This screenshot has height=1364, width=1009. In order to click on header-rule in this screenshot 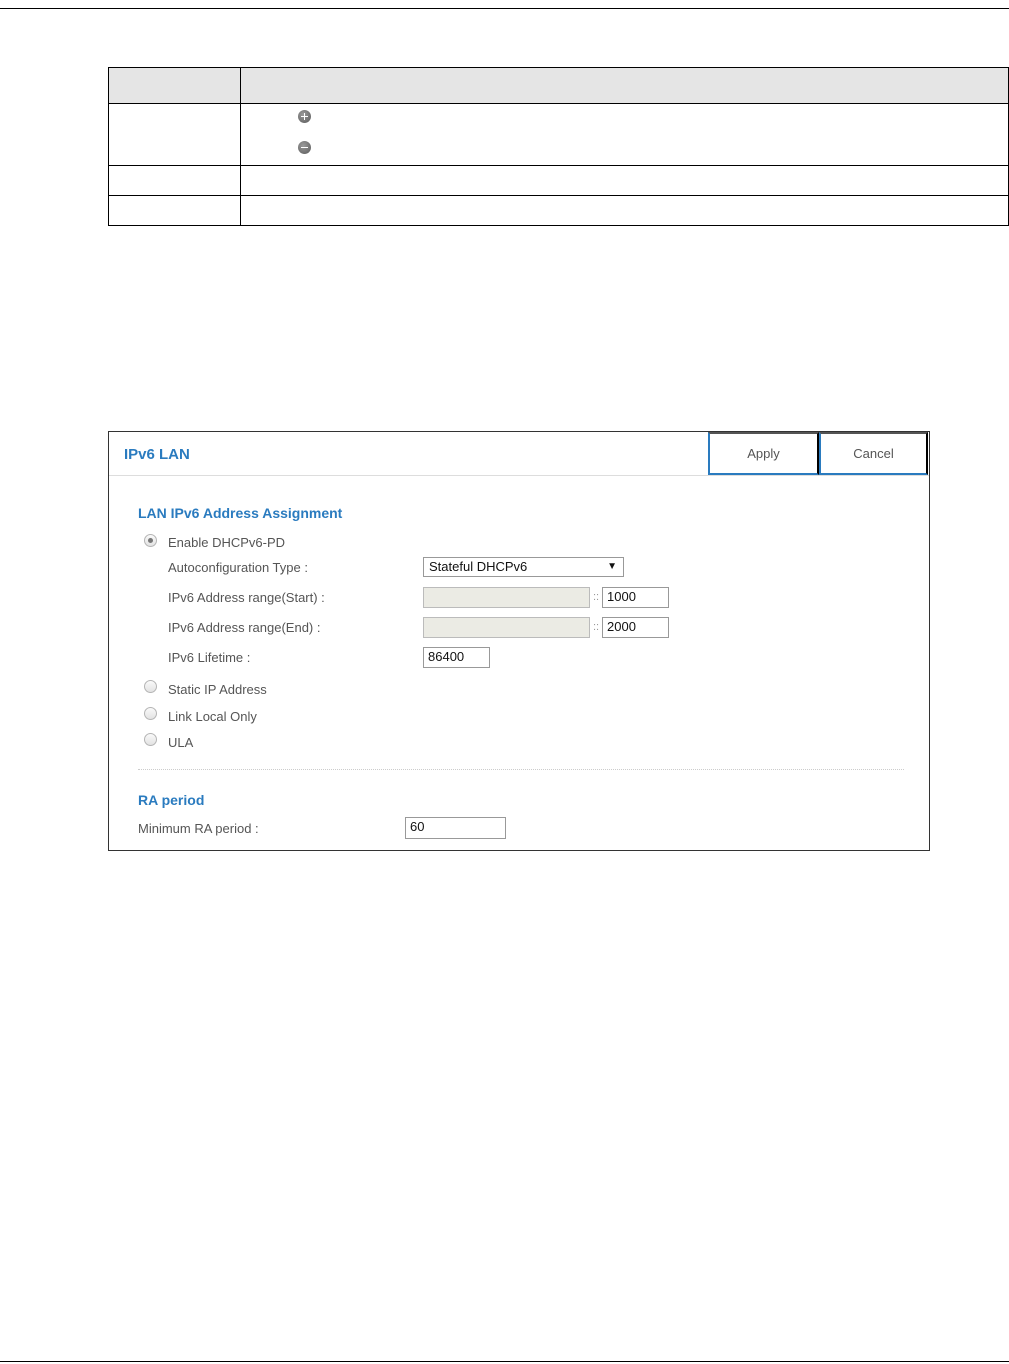, I will do `click(504, 8)`.